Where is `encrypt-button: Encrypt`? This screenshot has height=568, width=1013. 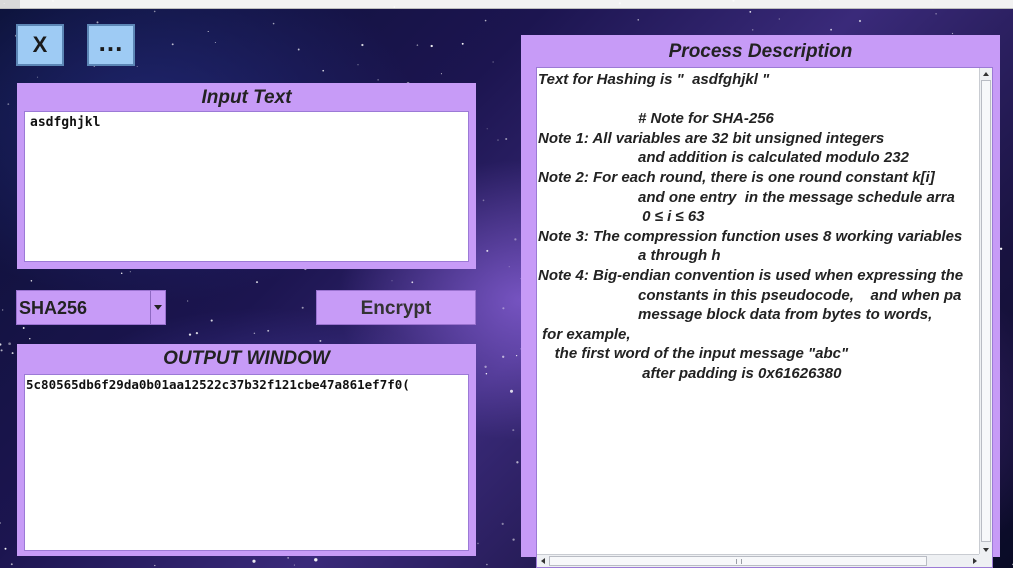 encrypt-button: Encrypt is located at coordinates (396, 307).